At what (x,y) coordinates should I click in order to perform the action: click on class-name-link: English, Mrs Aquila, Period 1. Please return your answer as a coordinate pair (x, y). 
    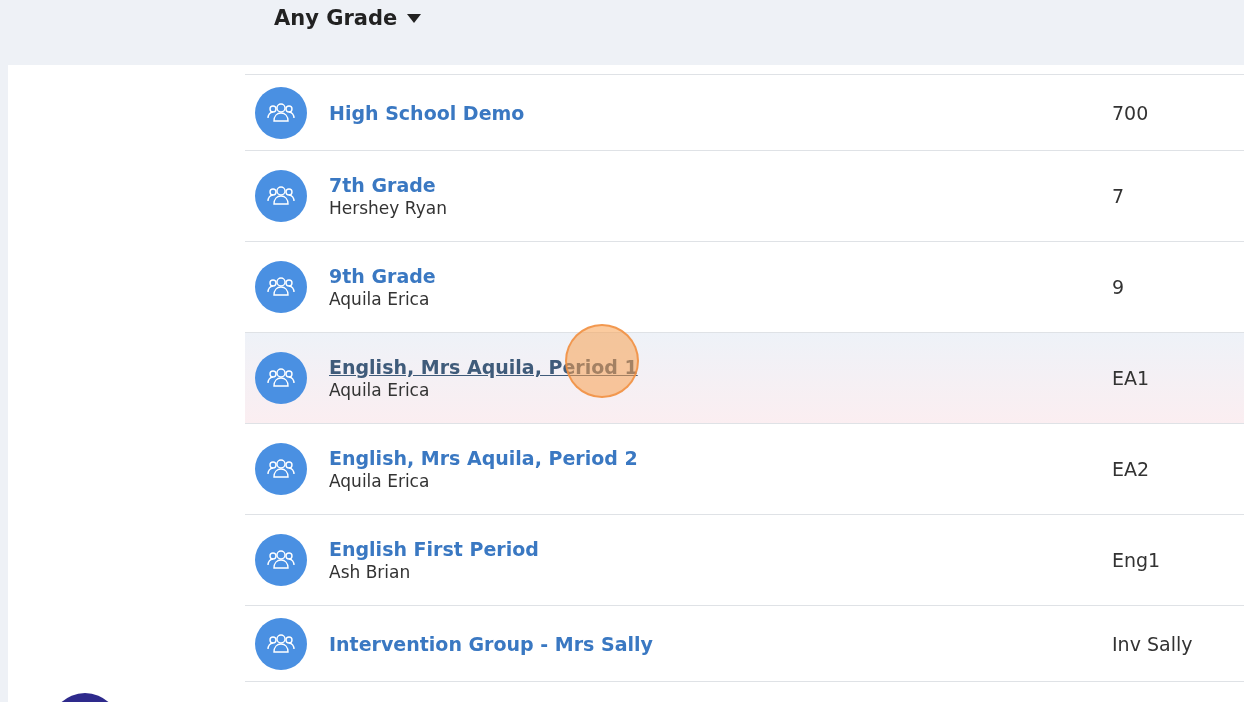
    Looking at the image, I should click on (483, 367).